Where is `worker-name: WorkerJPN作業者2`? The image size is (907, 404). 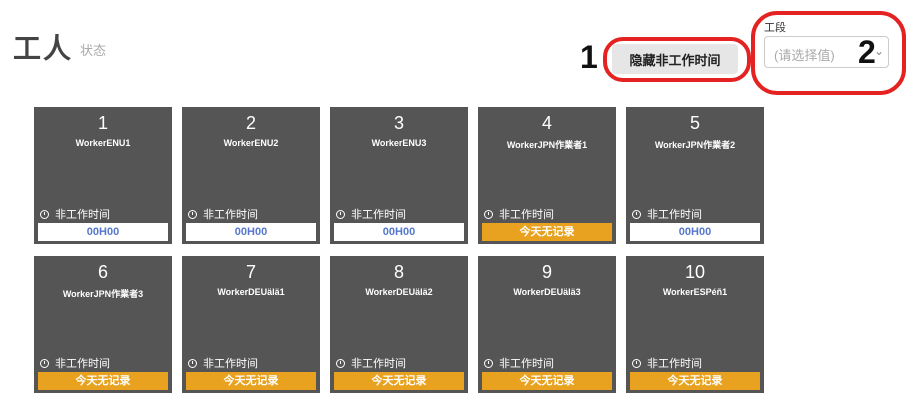
worker-name: WorkerJPN作業者2 is located at coordinates (695, 145).